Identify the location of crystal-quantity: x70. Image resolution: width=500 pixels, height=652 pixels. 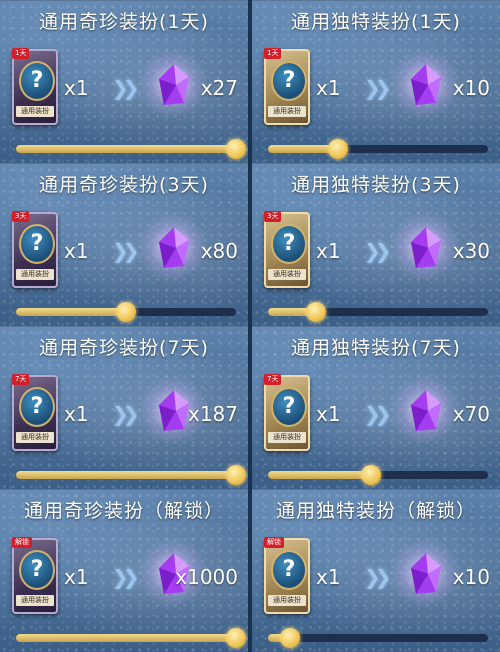
(471, 414).